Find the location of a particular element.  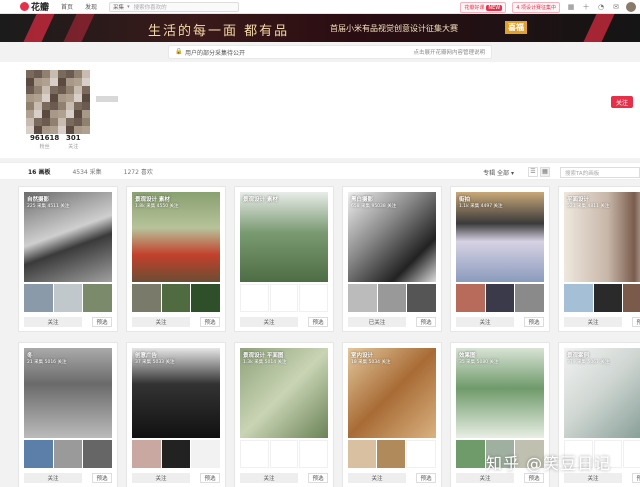

board-search-input: 搜索TA的画板 is located at coordinates (600, 172).